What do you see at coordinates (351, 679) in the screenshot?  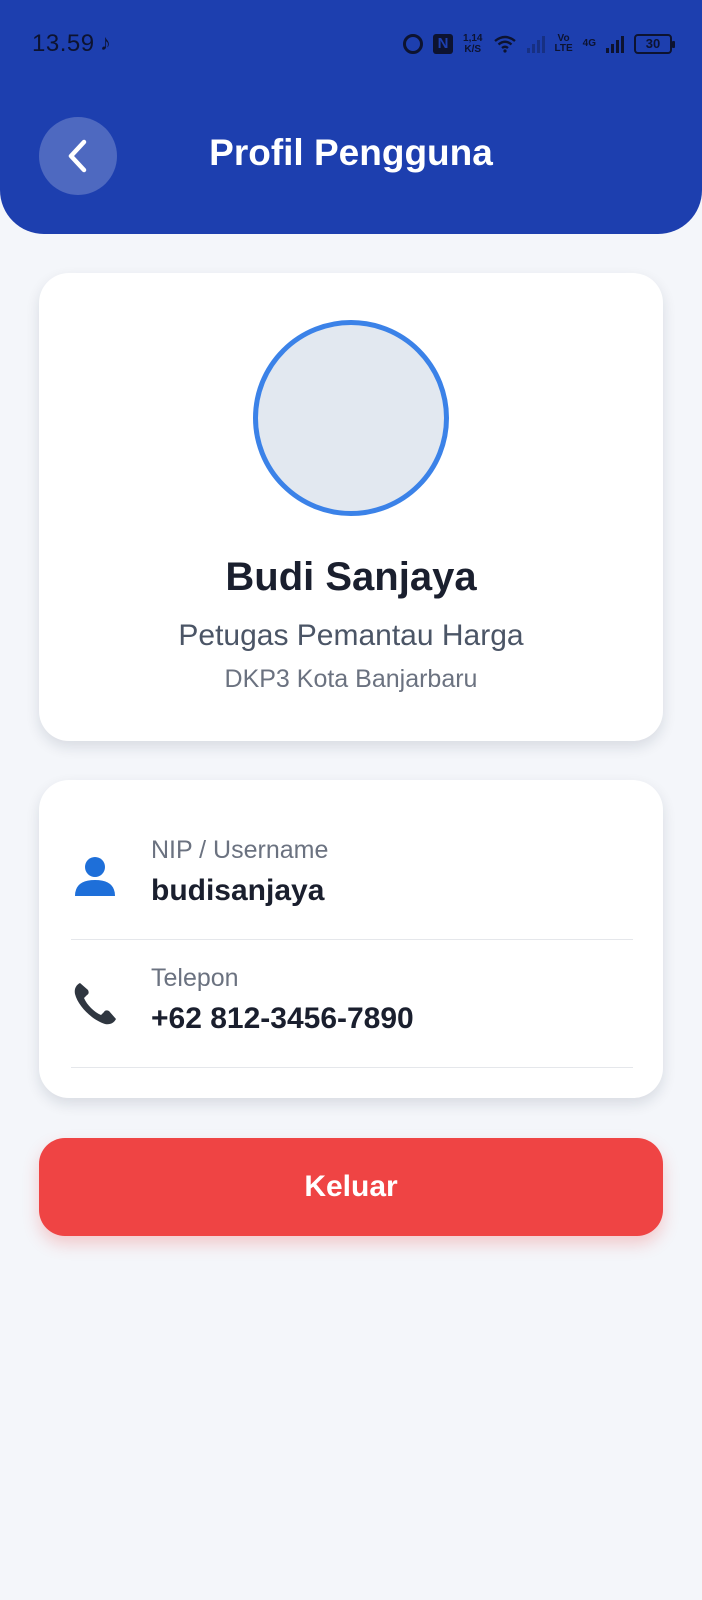 I see `profile-organization: DKP3 Kota Banjarbaru` at bounding box center [351, 679].